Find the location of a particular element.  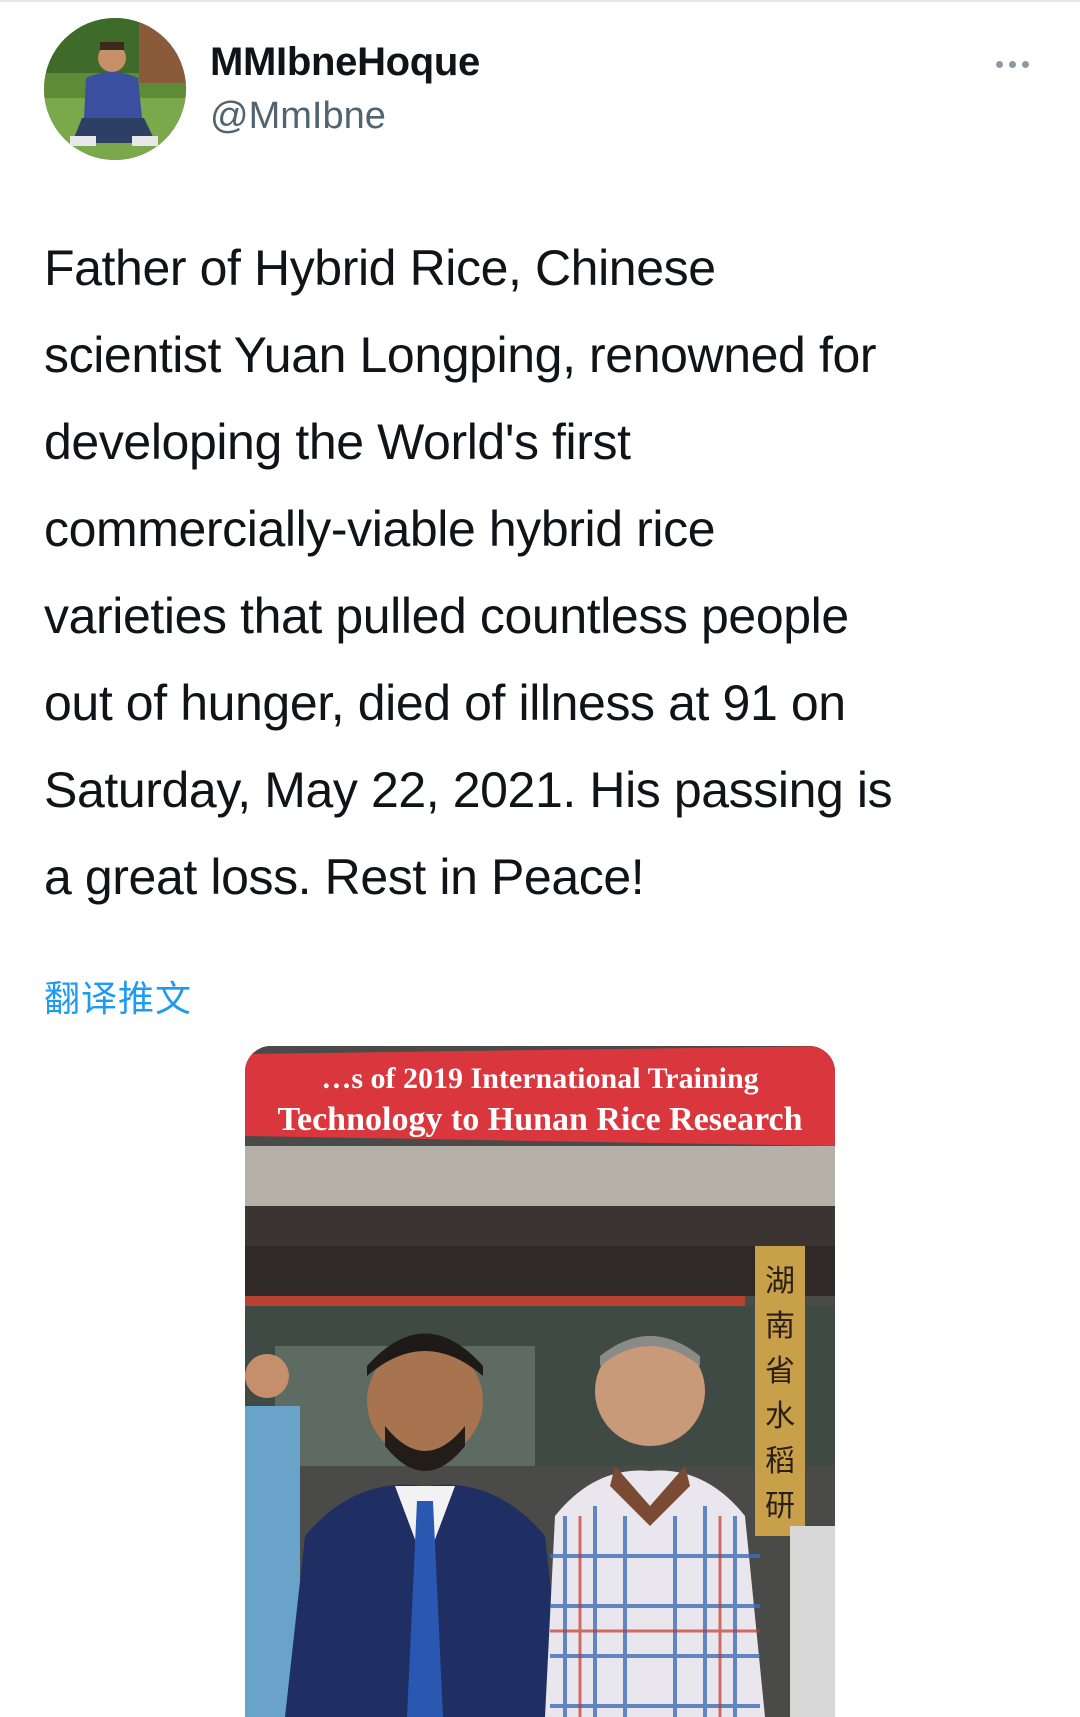

author-display-name: MMIbneHoque is located at coordinates (345, 62).